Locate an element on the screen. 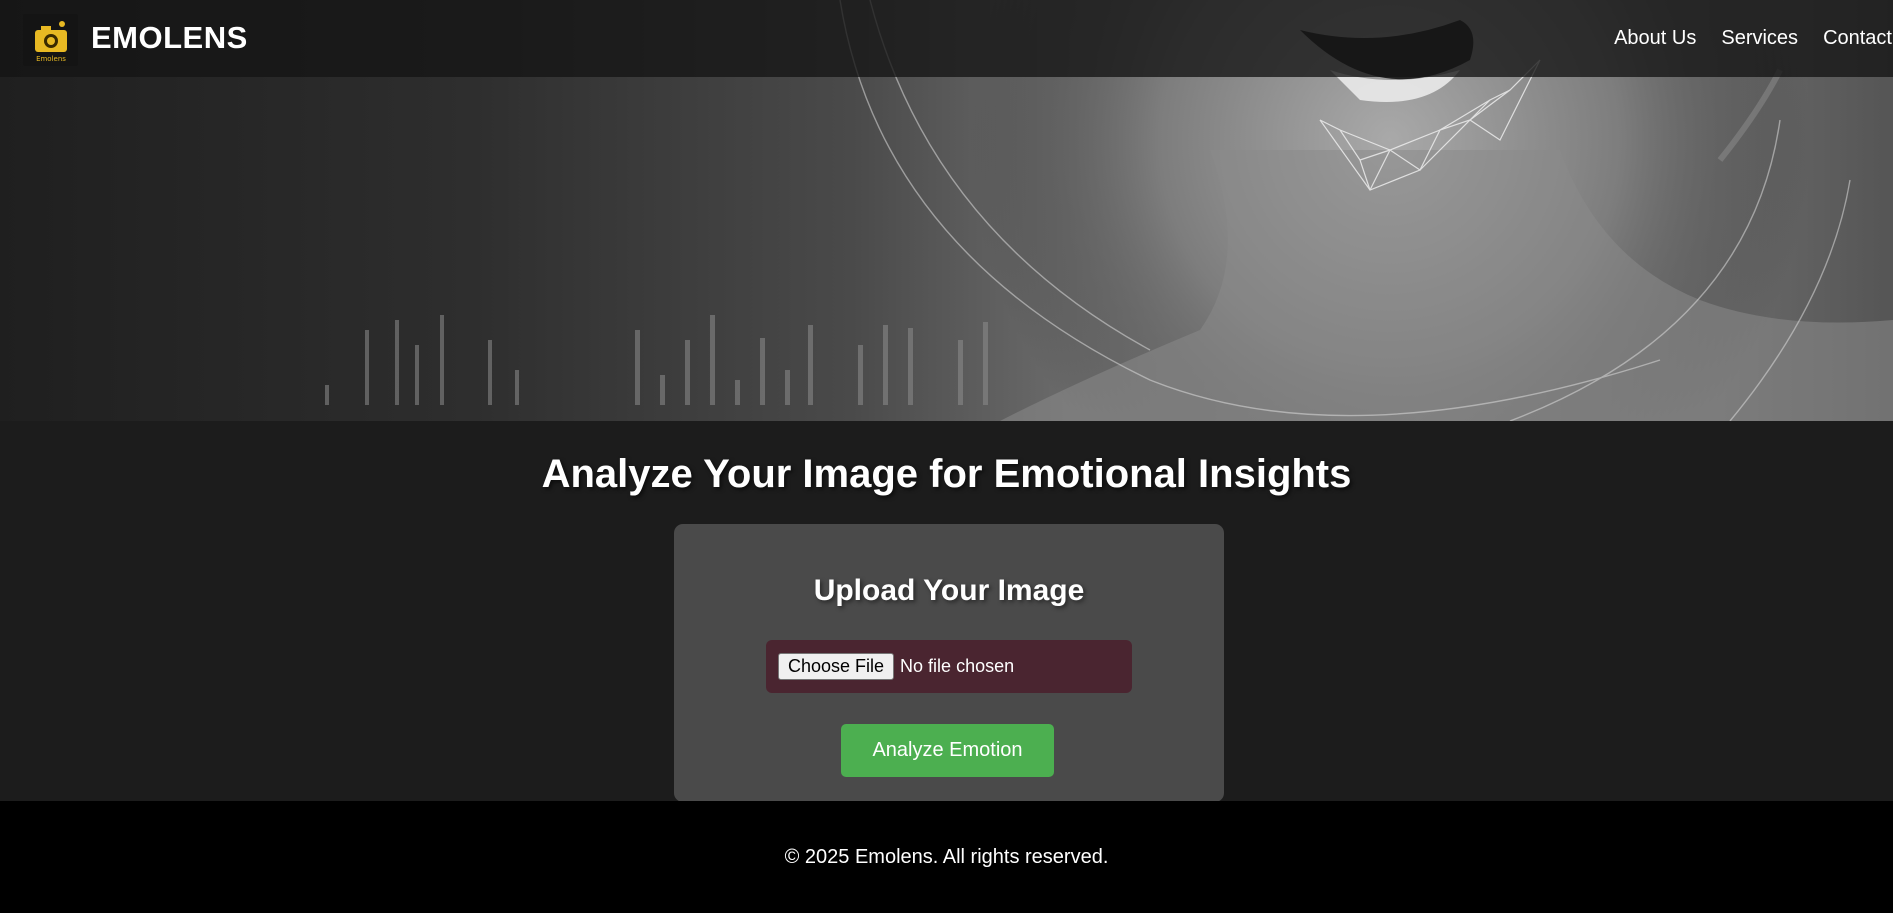 The width and height of the screenshot is (1893, 915). nav-link-contact: Contact is located at coordinates (1857, 38).